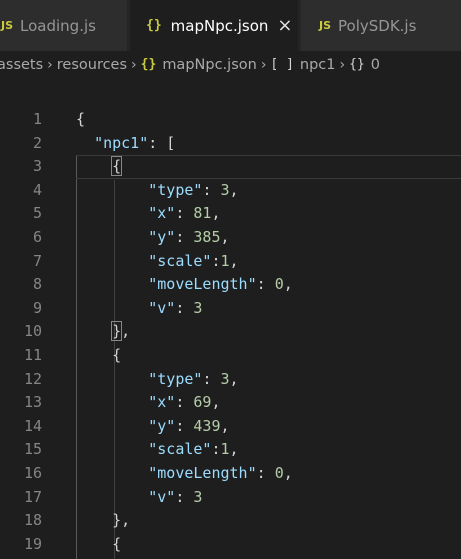 This screenshot has height=559, width=461. What do you see at coordinates (184, 213) in the screenshot?
I see `code-text: "x": 81,` at bounding box center [184, 213].